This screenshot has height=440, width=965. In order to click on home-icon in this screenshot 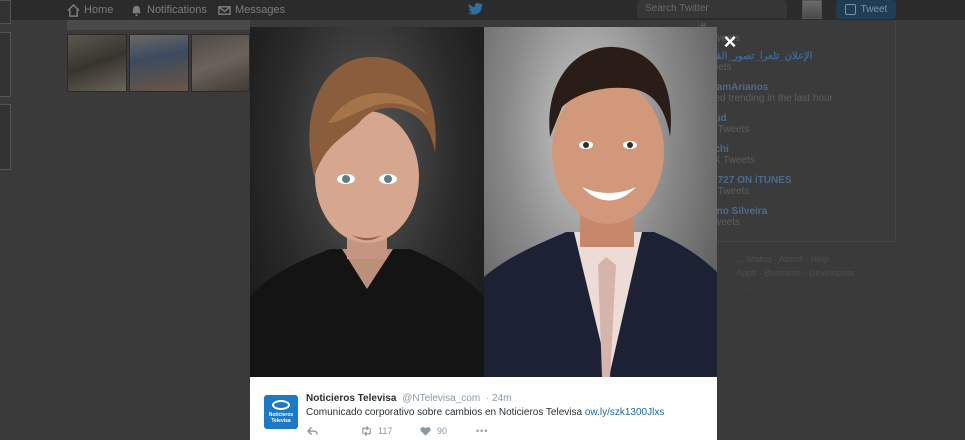, I will do `click(73, 10)`.